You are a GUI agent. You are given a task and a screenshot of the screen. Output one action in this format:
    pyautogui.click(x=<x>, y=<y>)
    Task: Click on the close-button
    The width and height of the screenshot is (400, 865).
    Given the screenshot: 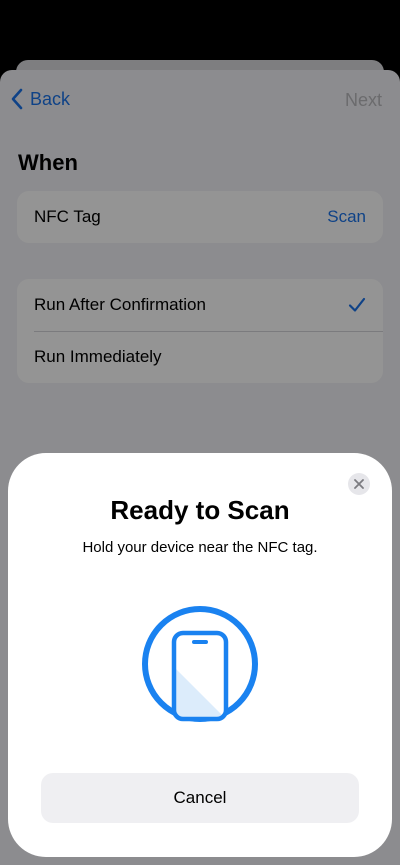 What is the action you would take?
    pyautogui.click(x=359, y=484)
    